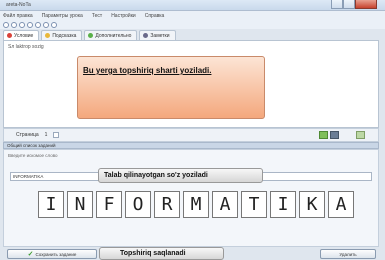  I want to click on tab-extra: Дополнительно, so click(111, 35).